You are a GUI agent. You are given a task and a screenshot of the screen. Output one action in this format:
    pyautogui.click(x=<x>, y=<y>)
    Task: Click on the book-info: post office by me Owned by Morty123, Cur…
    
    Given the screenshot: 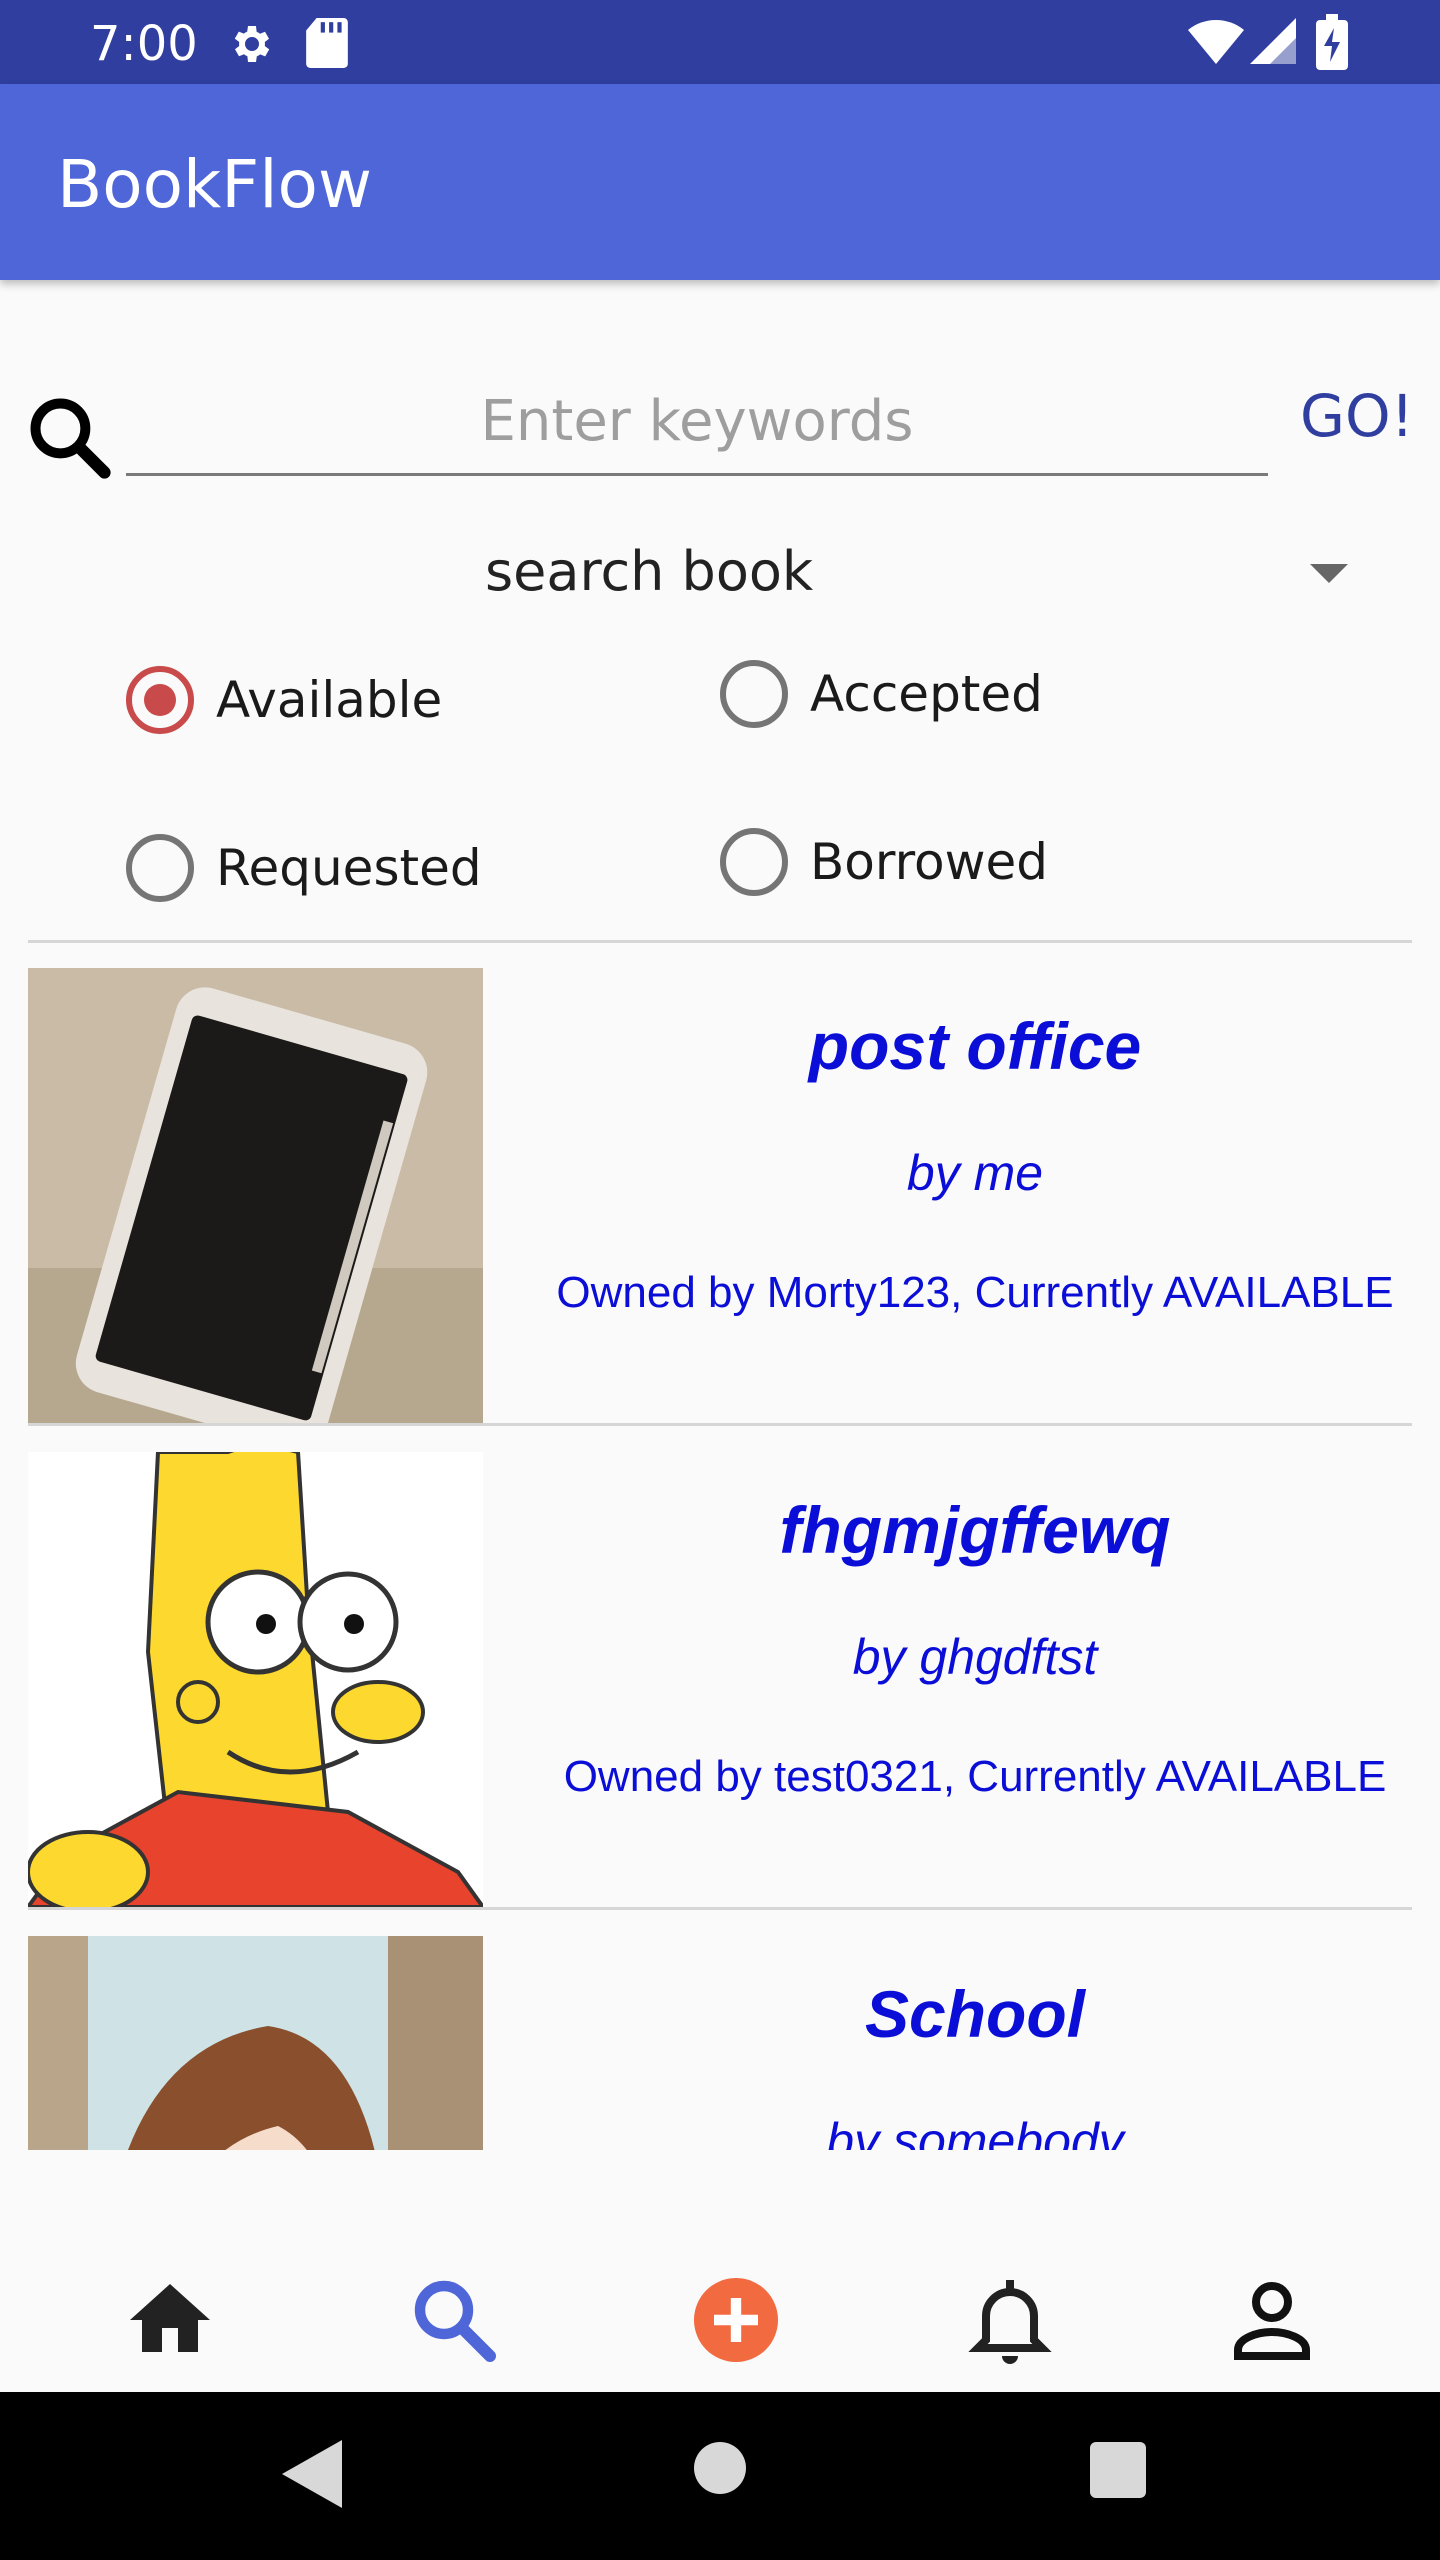 What is the action you would take?
    pyautogui.click(x=975, y=1143)
    